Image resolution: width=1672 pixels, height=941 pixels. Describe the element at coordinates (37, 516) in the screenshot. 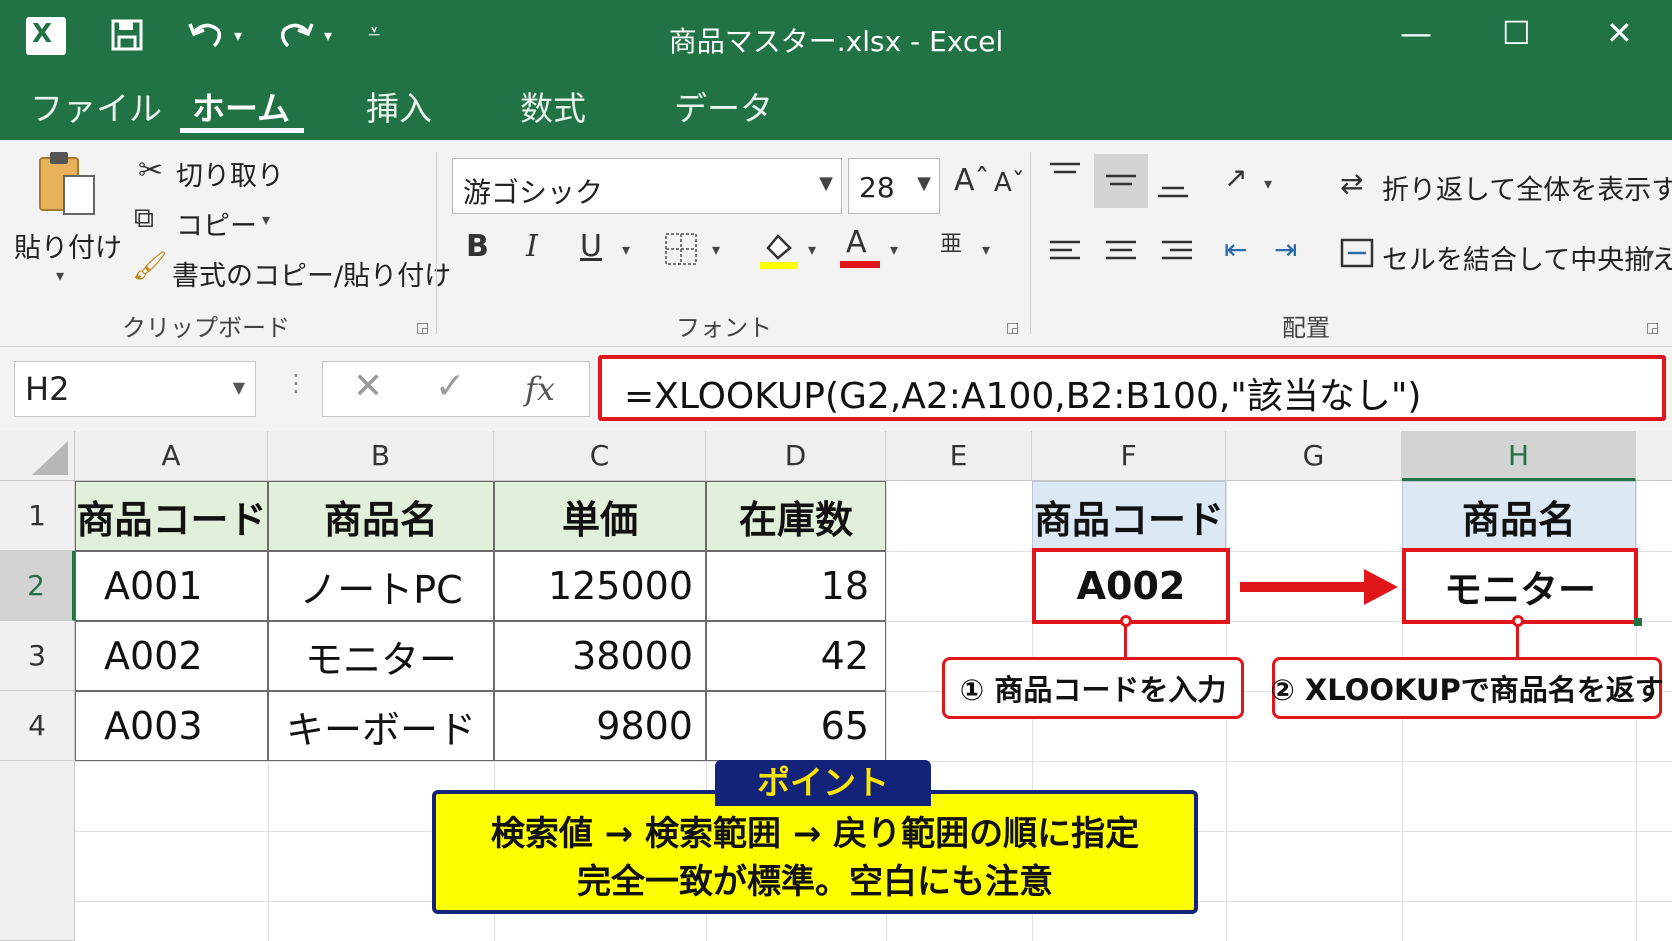

I see `row-header-1: 1` at that location.